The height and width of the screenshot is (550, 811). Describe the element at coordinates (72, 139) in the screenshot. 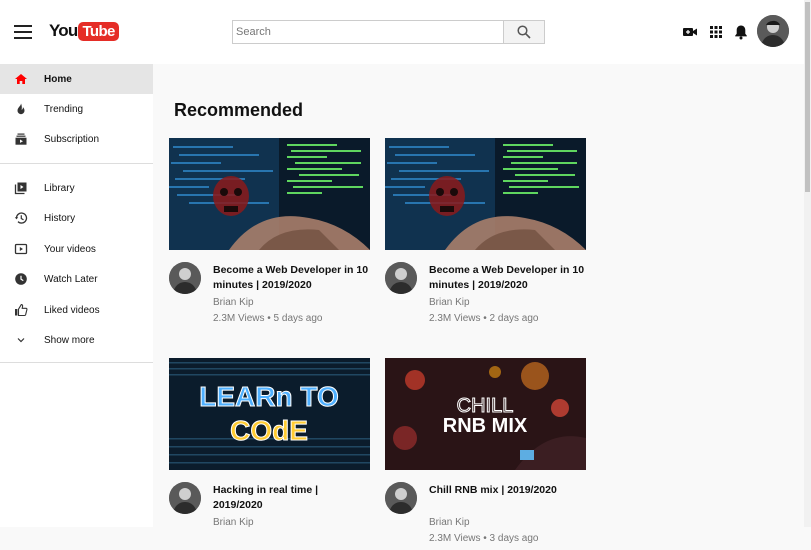

I see `sidebar-item-label: Subscription` at that location.